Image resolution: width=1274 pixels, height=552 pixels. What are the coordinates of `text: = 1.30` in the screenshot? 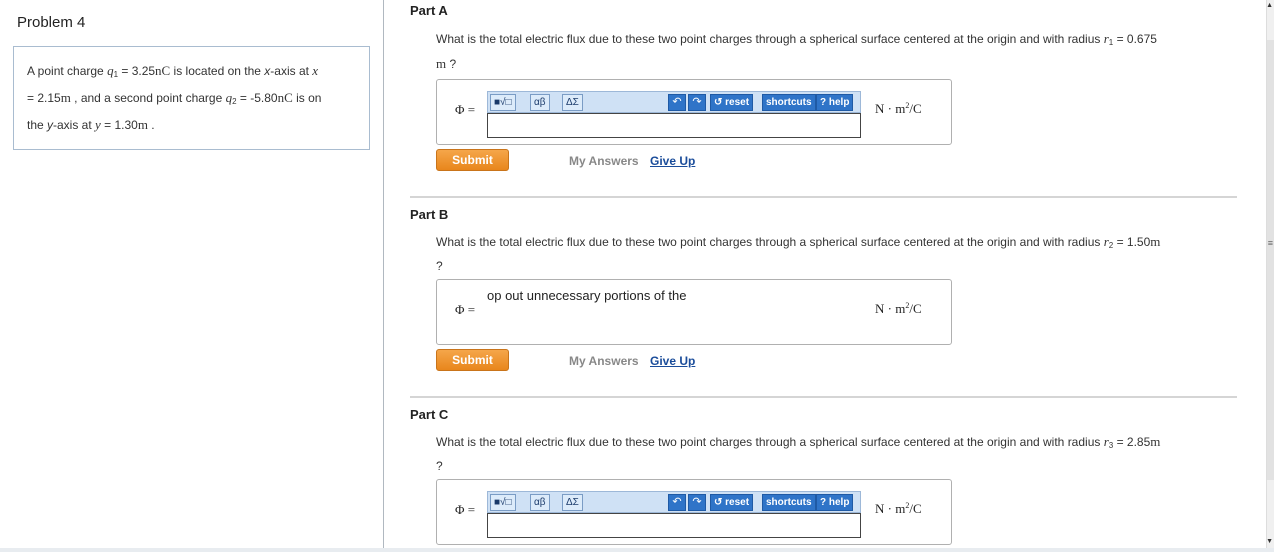 It's located at (119, 125).